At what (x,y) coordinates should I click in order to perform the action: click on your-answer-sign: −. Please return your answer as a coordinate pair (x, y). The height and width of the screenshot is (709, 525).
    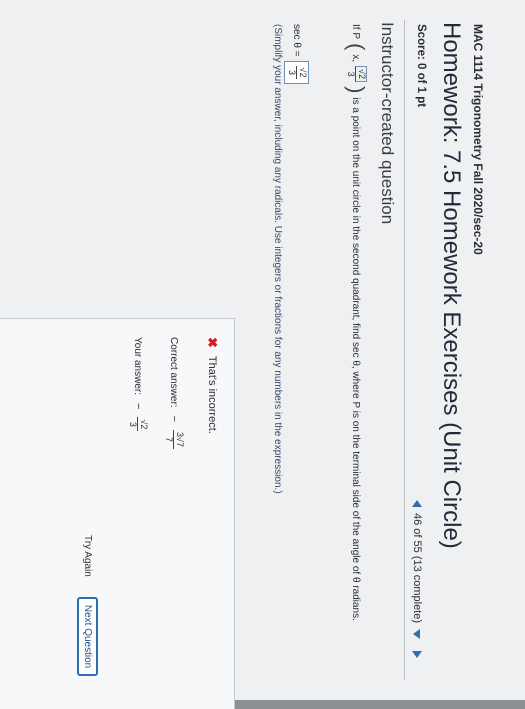
    Looking at the image, I should click on (137, 406).